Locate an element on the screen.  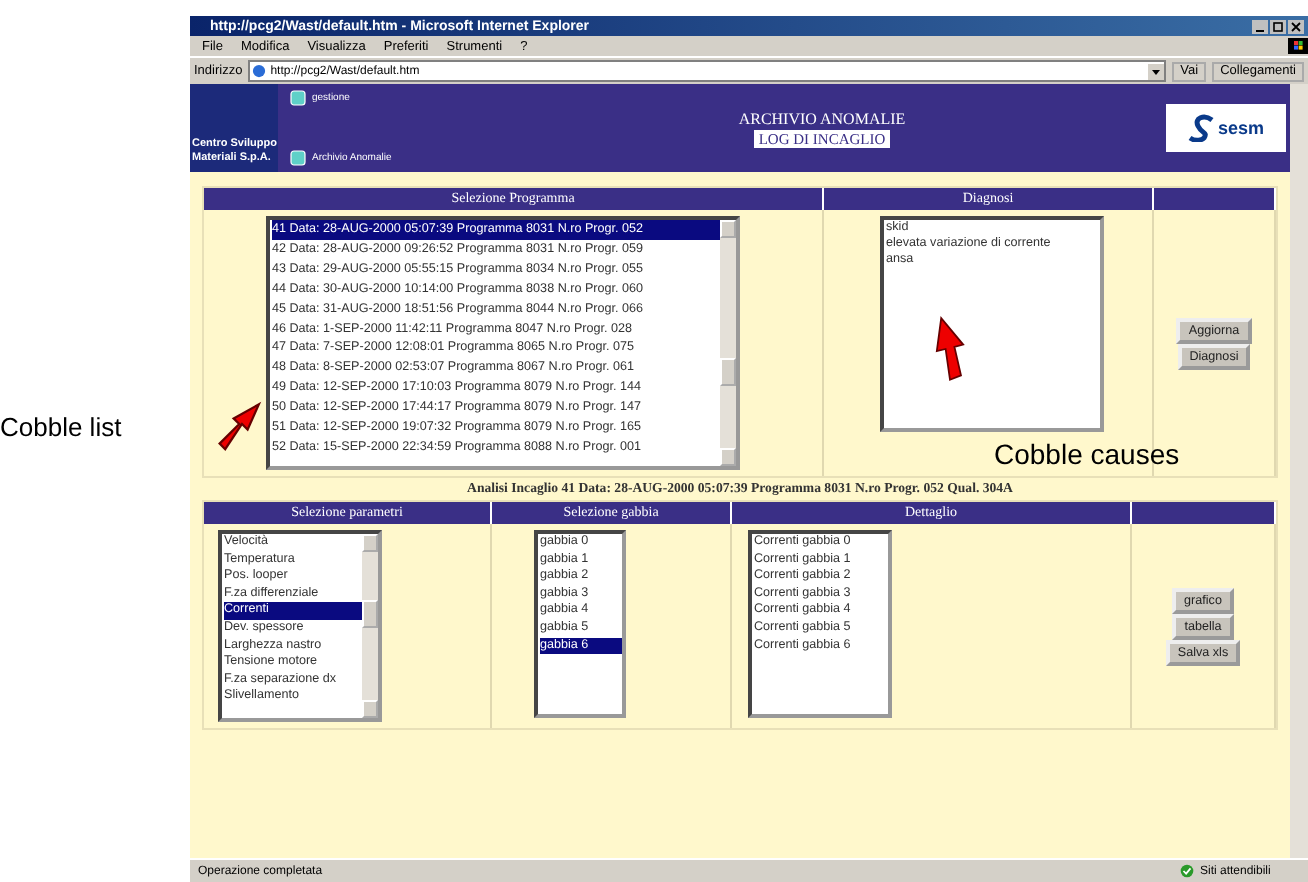
maximize-icon is located at coordinates (1278, 26).